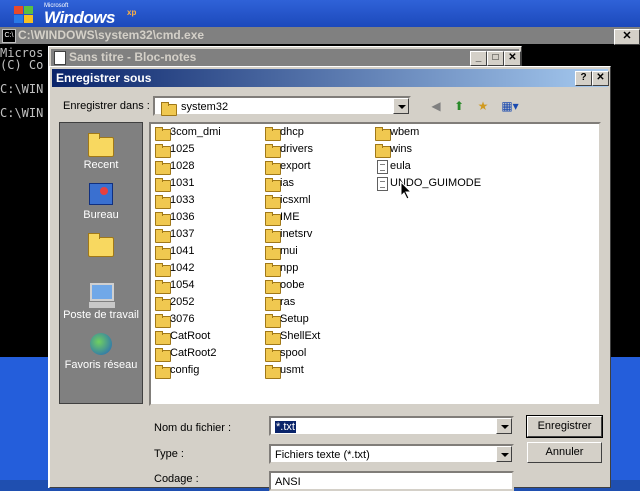 This screenshot has height=491, width=640. What do you see at coordinates (205, 107) in the screenshot?
I see `save-in-value: system32` at bounding box center [205, 107].